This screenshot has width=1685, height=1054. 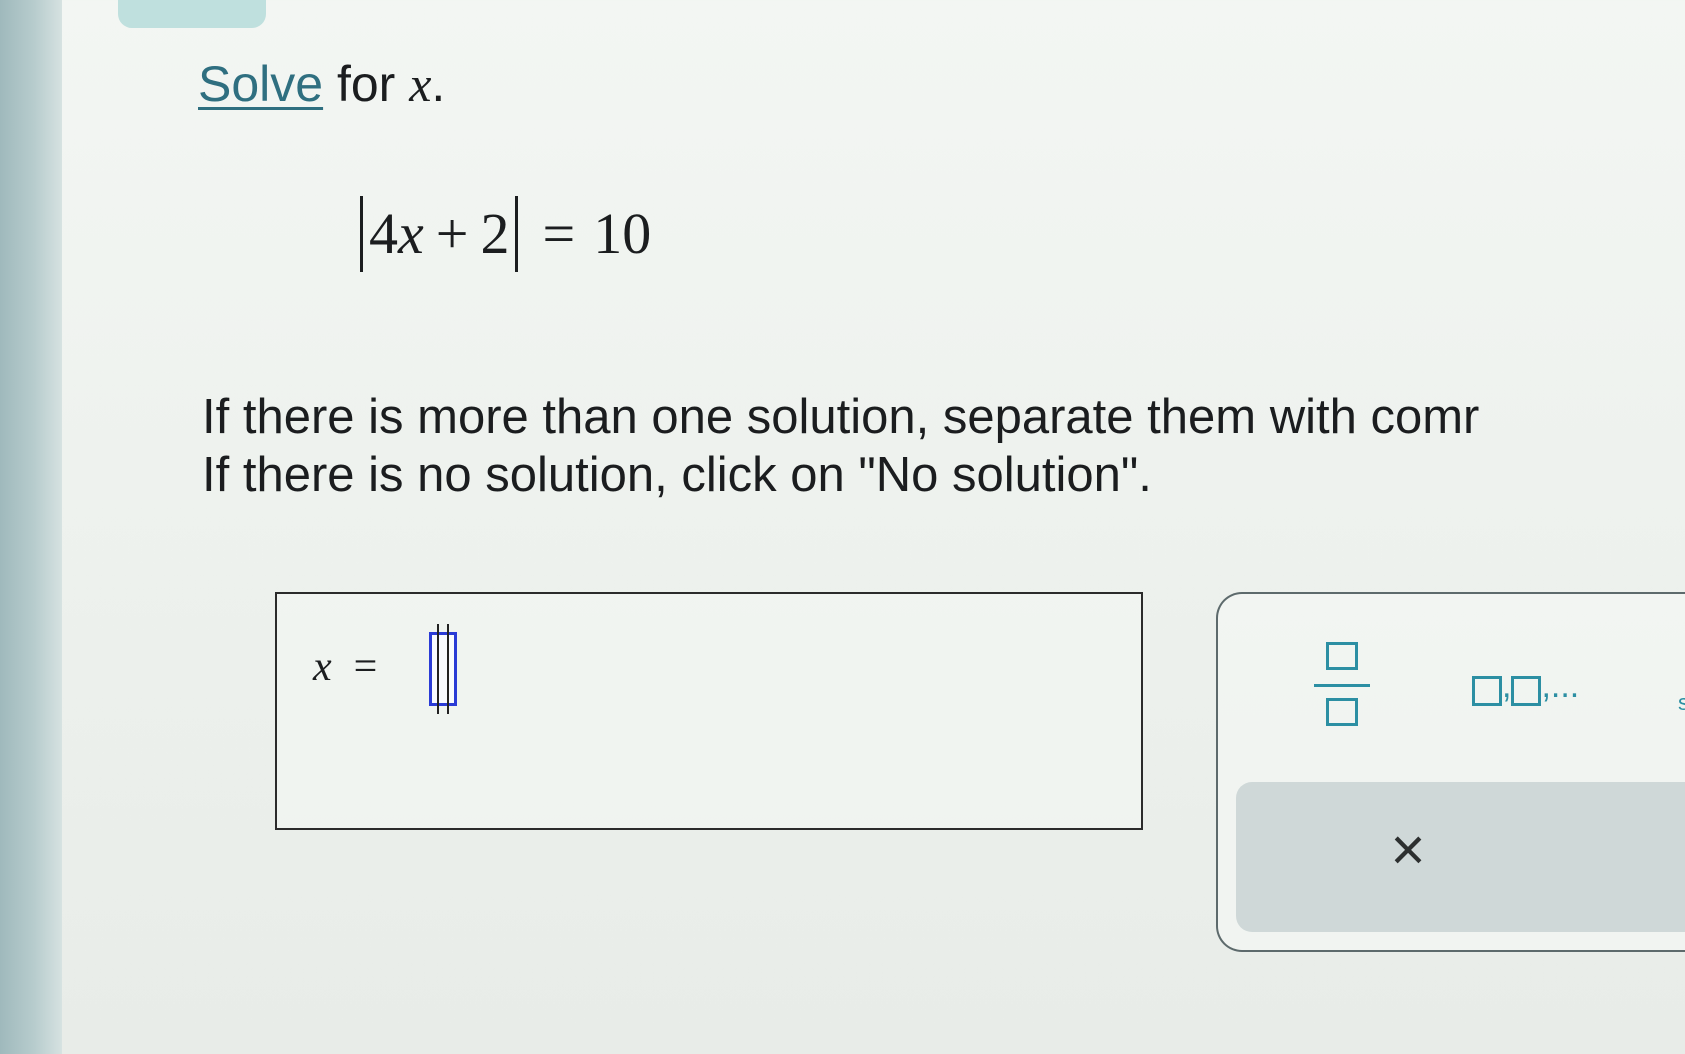 What do you see at coordinates (345, 667) in the screenshot?
I see `answer-label: x =` at bounding box center [345, 667].